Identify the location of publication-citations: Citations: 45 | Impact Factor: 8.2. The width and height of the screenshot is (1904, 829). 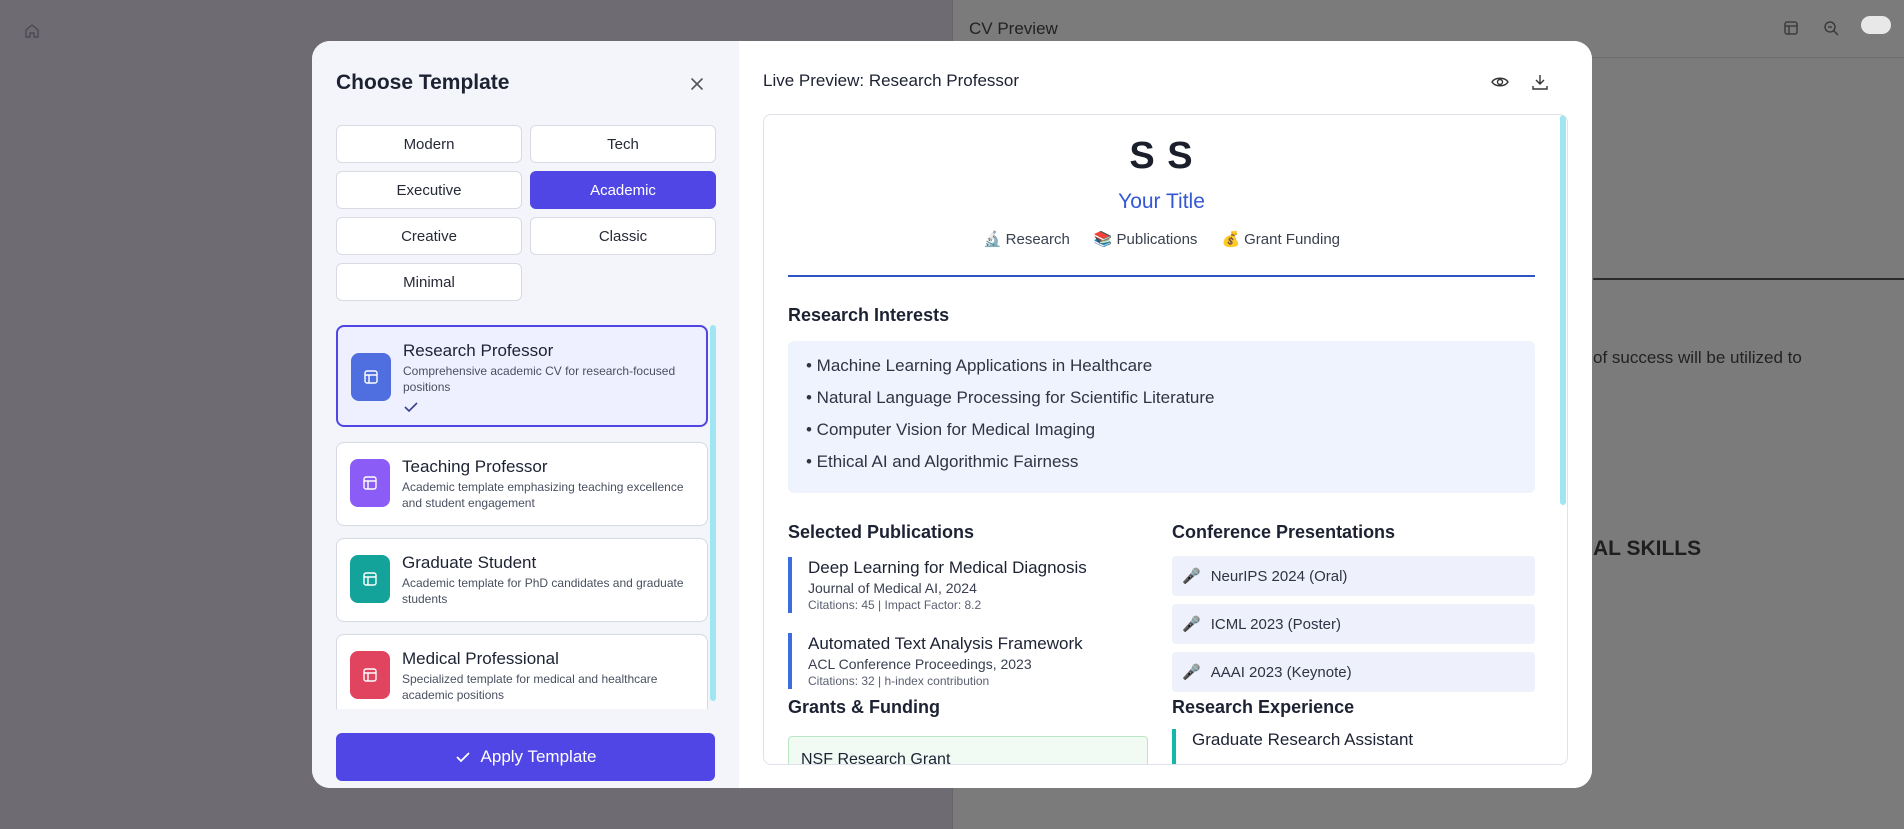
(895, 605).